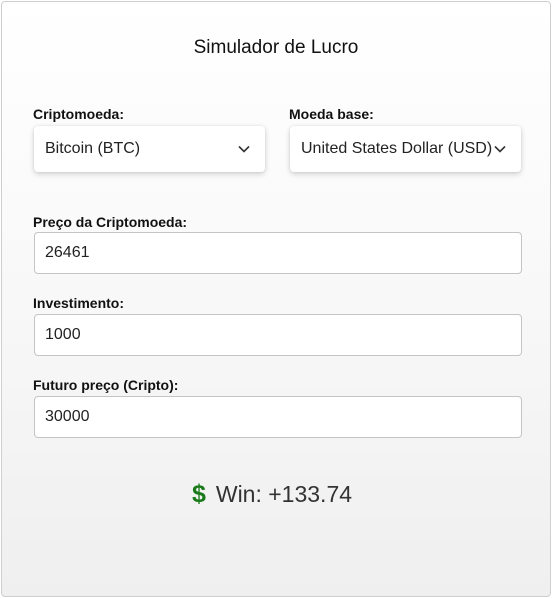  What do you see at coordinates (284, 494) in the screenshot?
I see `result-text: Win: +133.74` at bounding box center [284, 494].